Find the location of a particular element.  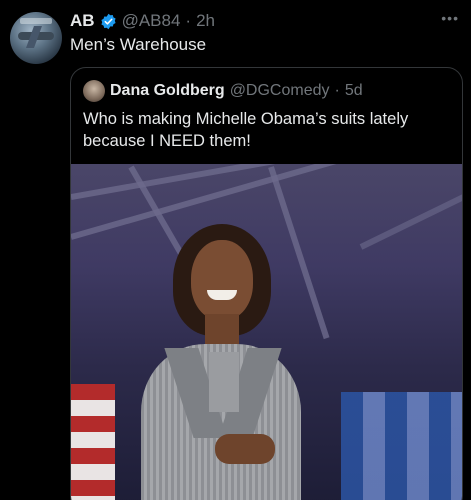

more-dots-icon: ••• is located at coordinates (450, 18).